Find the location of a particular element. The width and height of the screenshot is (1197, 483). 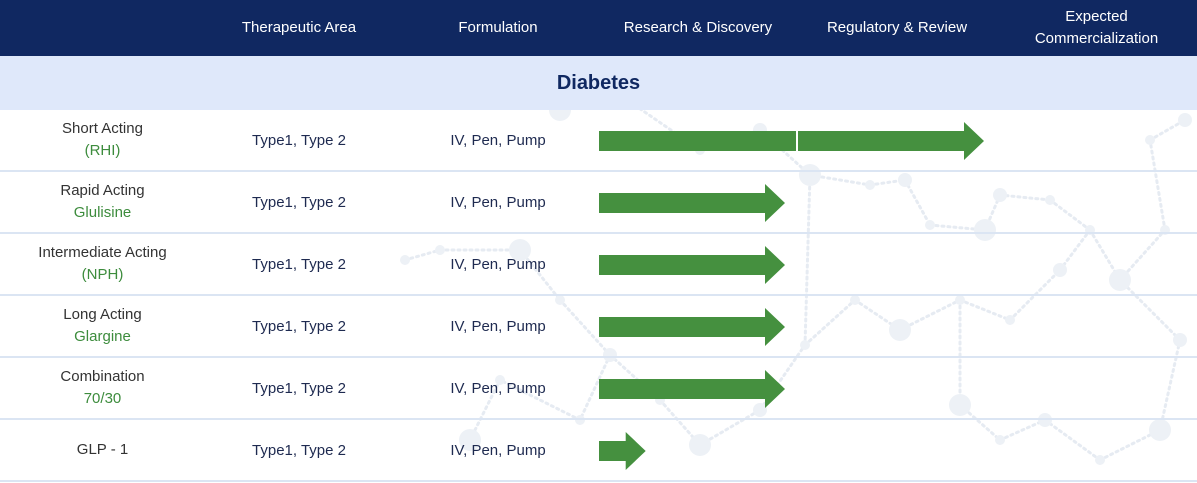

header-col-commercialization: Expected Commercialization is located at coordinates (1096, 27).